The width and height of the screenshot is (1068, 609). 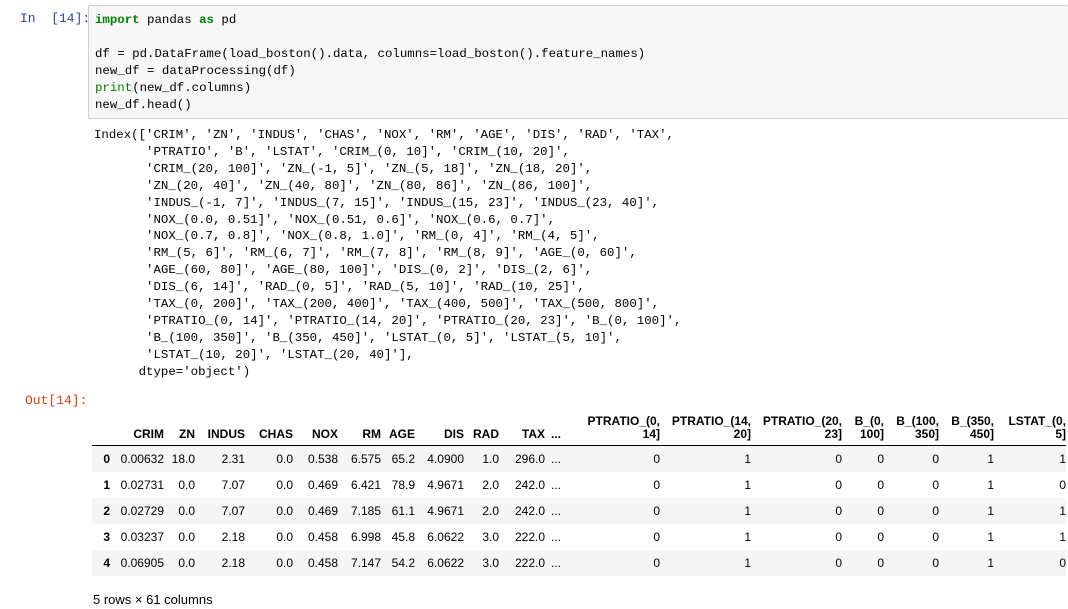 What do you see at coordinates (322, 458) in the screenshot?
I see `table-cell: 0.538` at bounding box center [322, 458].